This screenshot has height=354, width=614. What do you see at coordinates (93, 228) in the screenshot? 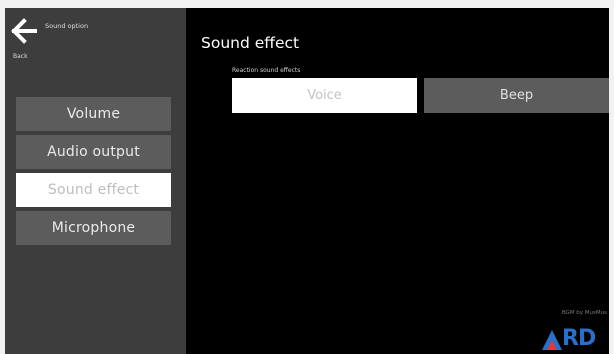
I see `sidebar-item-microphone: Microphone` at bounding box center [93, 228].